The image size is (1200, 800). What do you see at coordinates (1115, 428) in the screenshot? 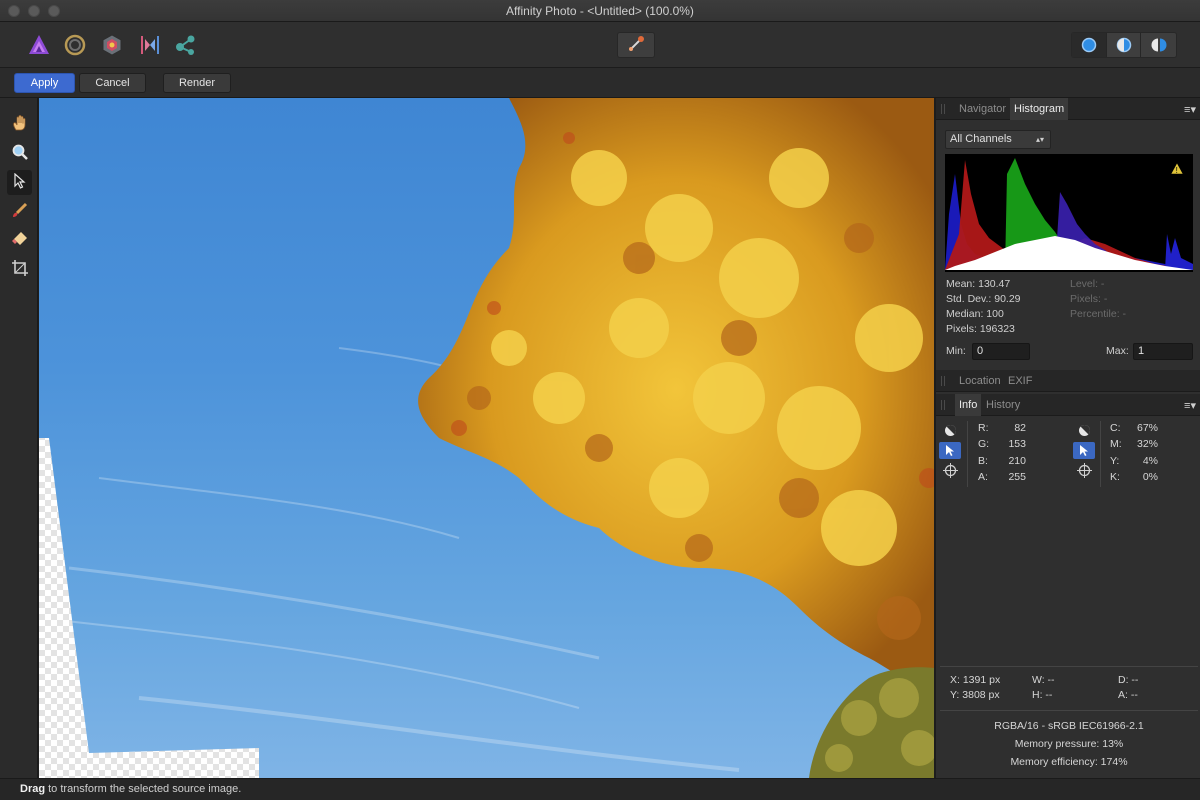
I see `cmyk-c-label: C:` at bounding box center [1115, 428].